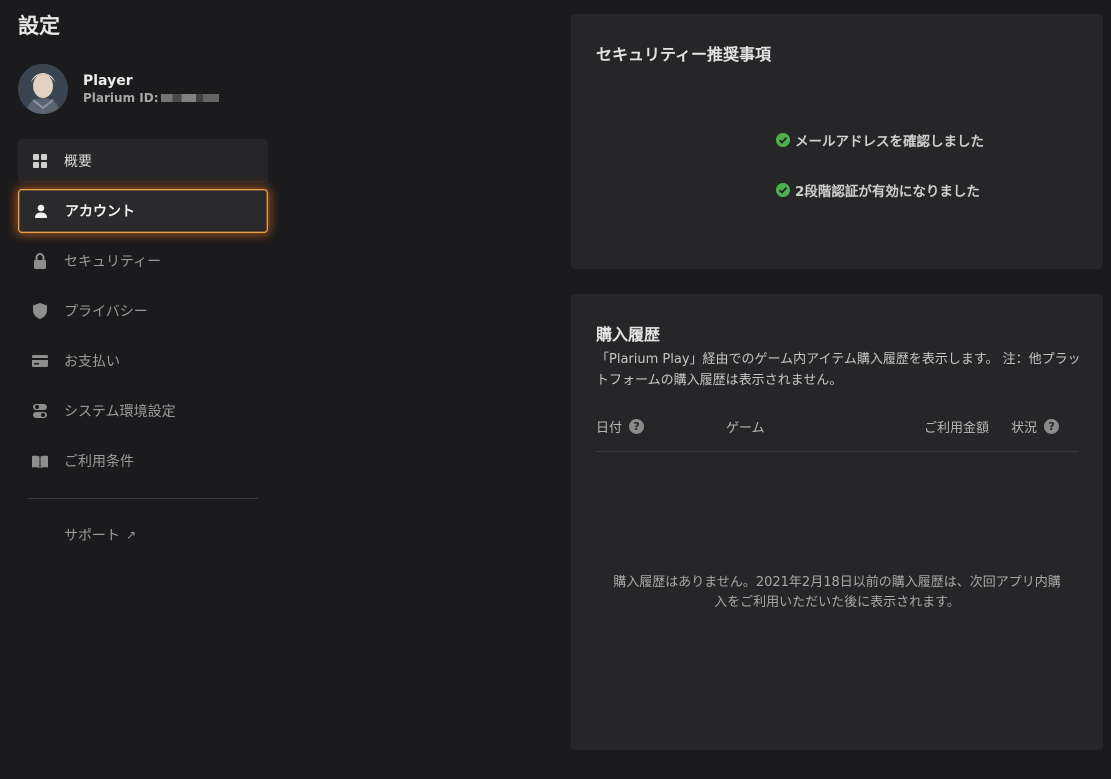 The image size is (1111, 779). Describe the element at coordinates (40, 161) in the screenshot. I see `grid-icon` at that location.